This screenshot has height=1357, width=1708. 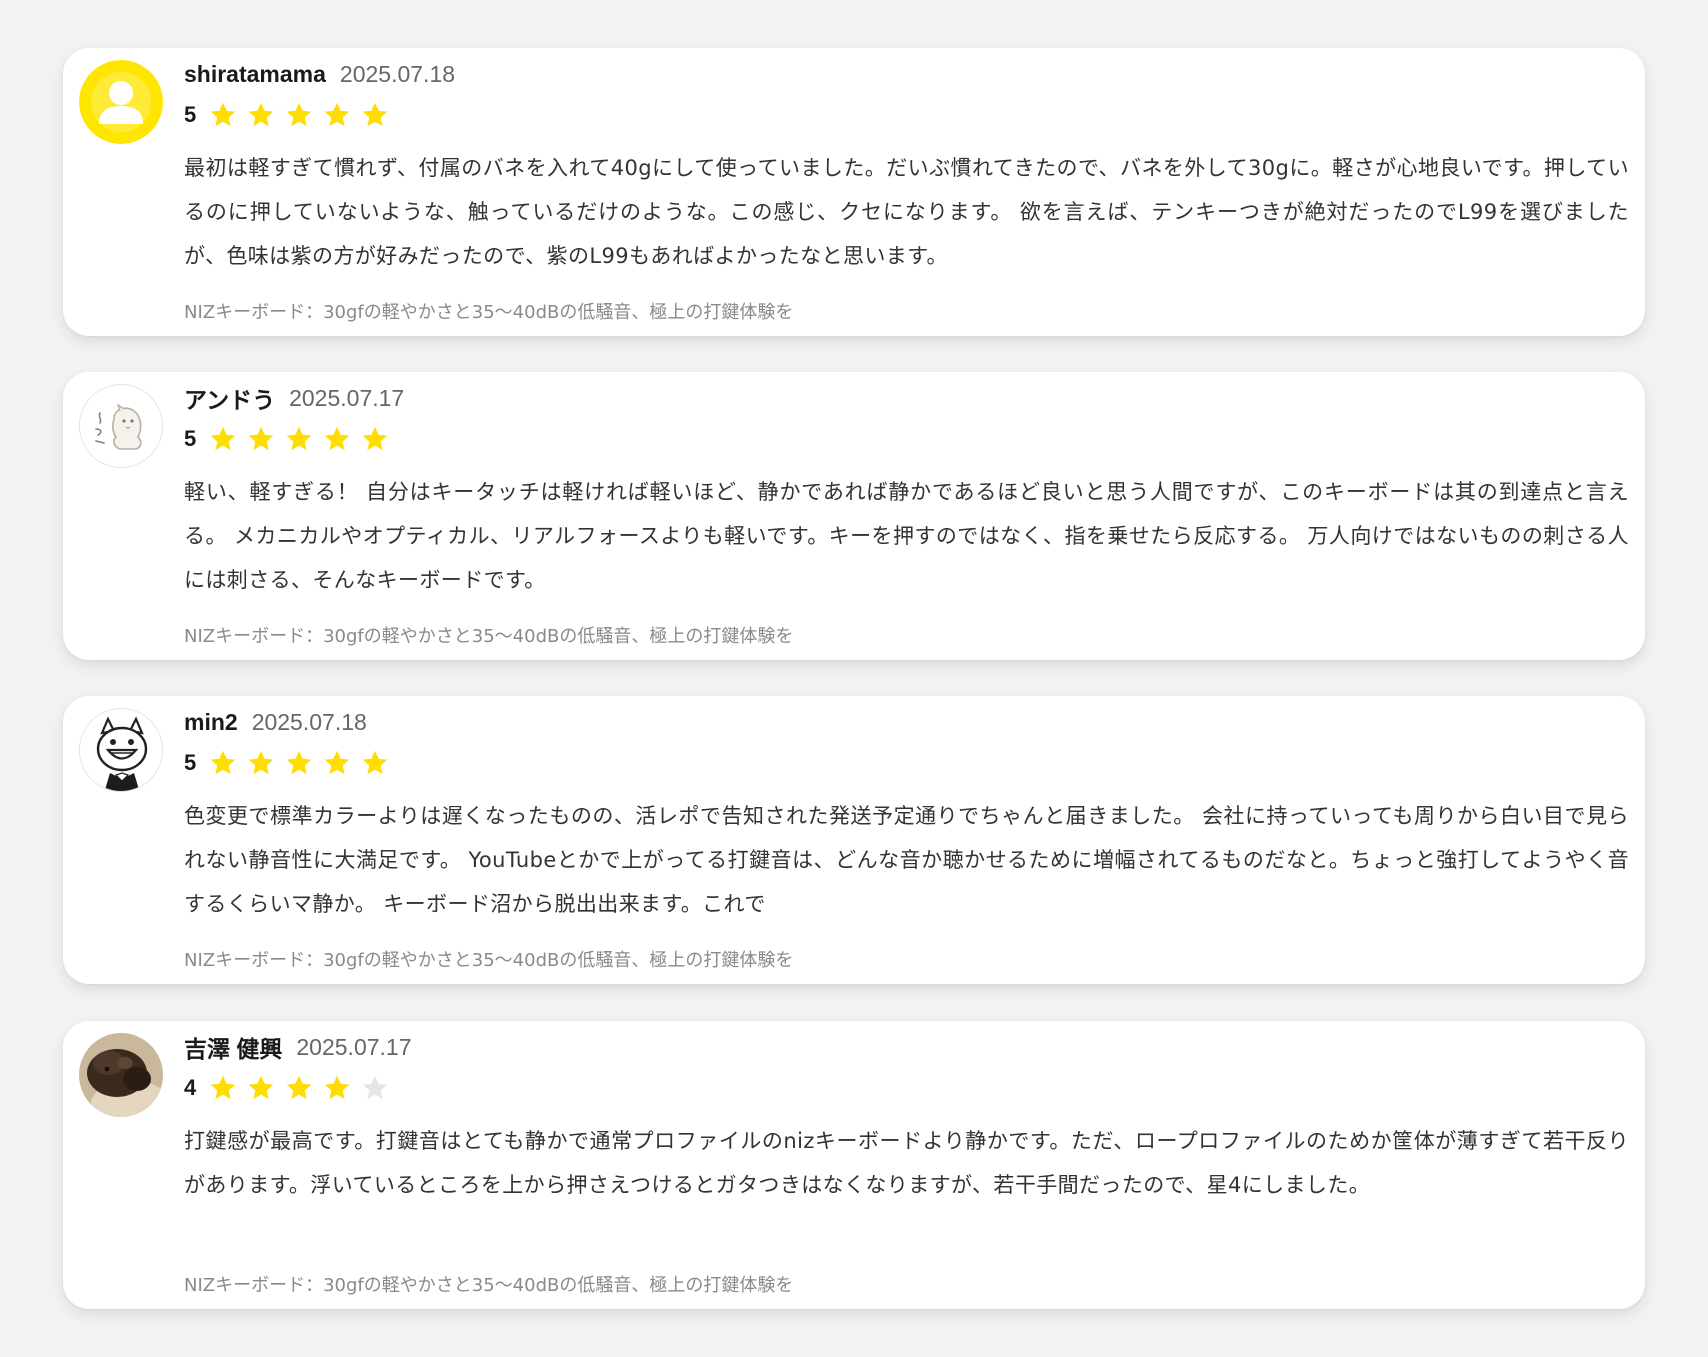 I want to click on review-header: 吉澤 健興 2025.07.17, so click(x=298, y=1047).